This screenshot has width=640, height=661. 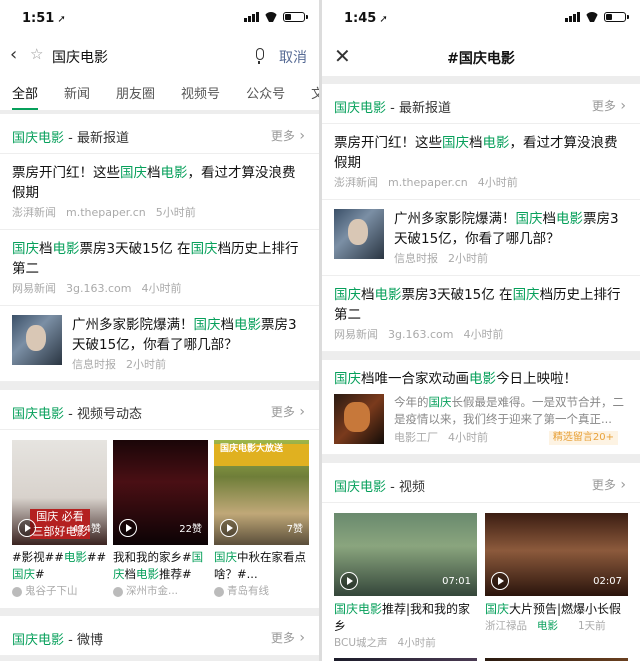 What do you see at coordinates (294, 529) in the screenshot?
I see `like-count: 7赞` at bounding box center [294, 529].